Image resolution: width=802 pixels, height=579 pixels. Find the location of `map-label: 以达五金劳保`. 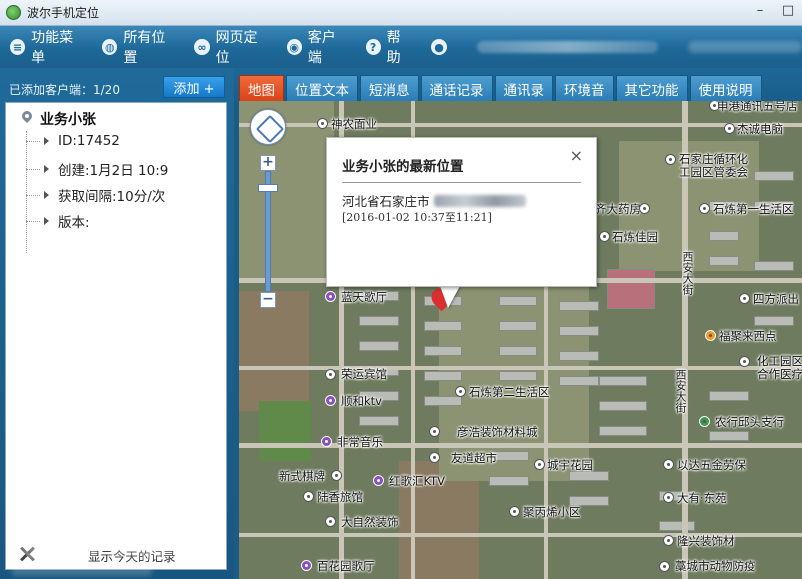

map-label: 以达五金劳保 is located at coordinates (711, 465).